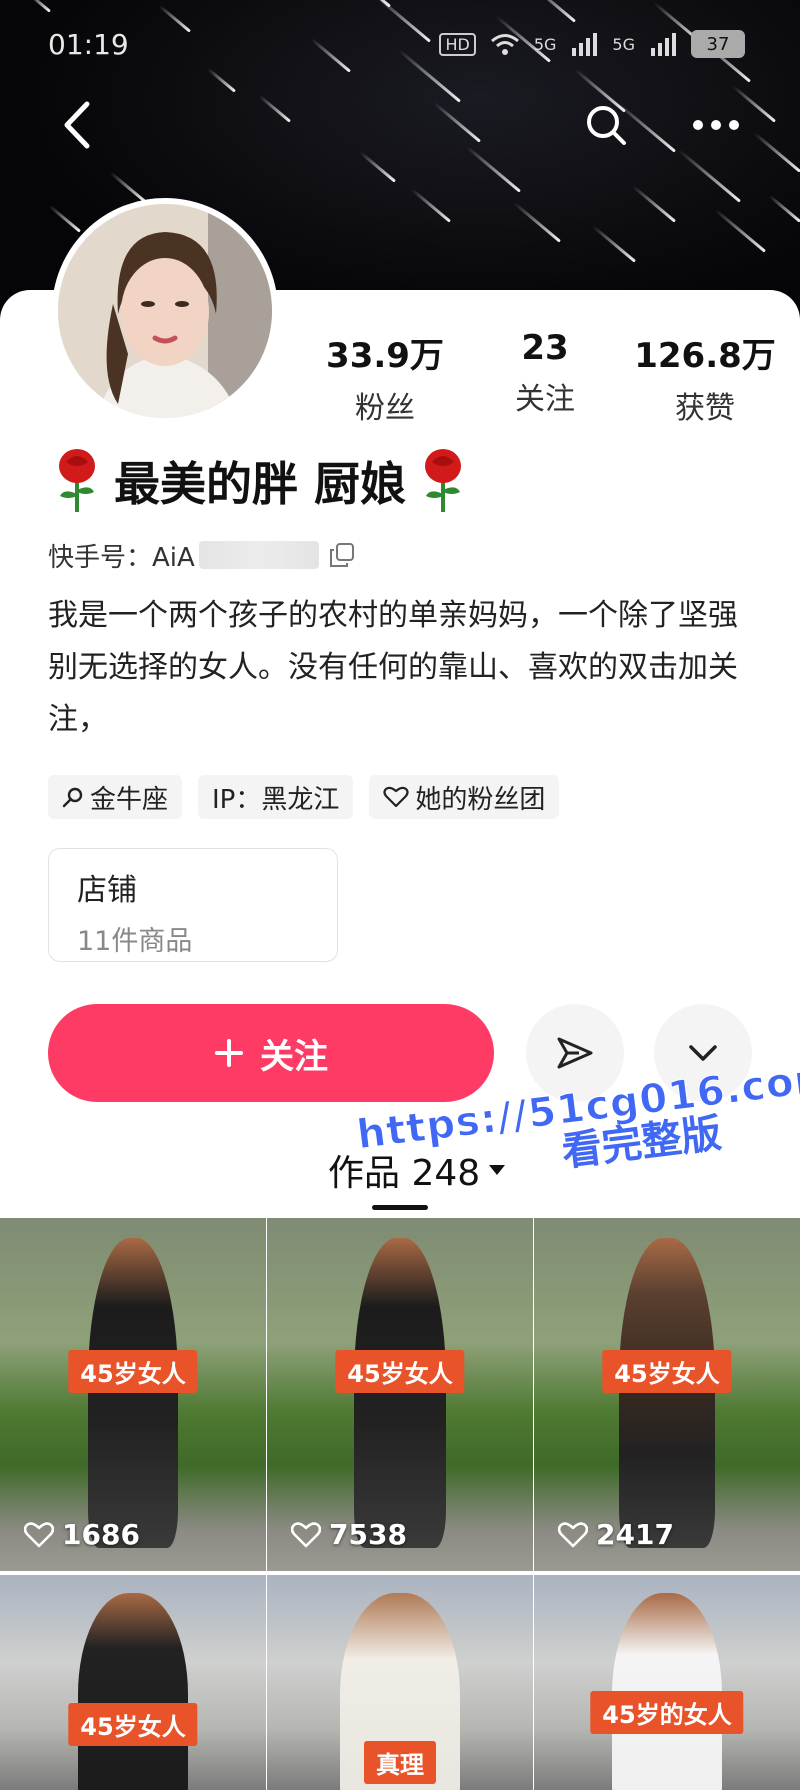  What do you see at coordinates (129, 799) in the screenshot?
I see `tag-label: 金牛座` at bounding box center [129, 799].